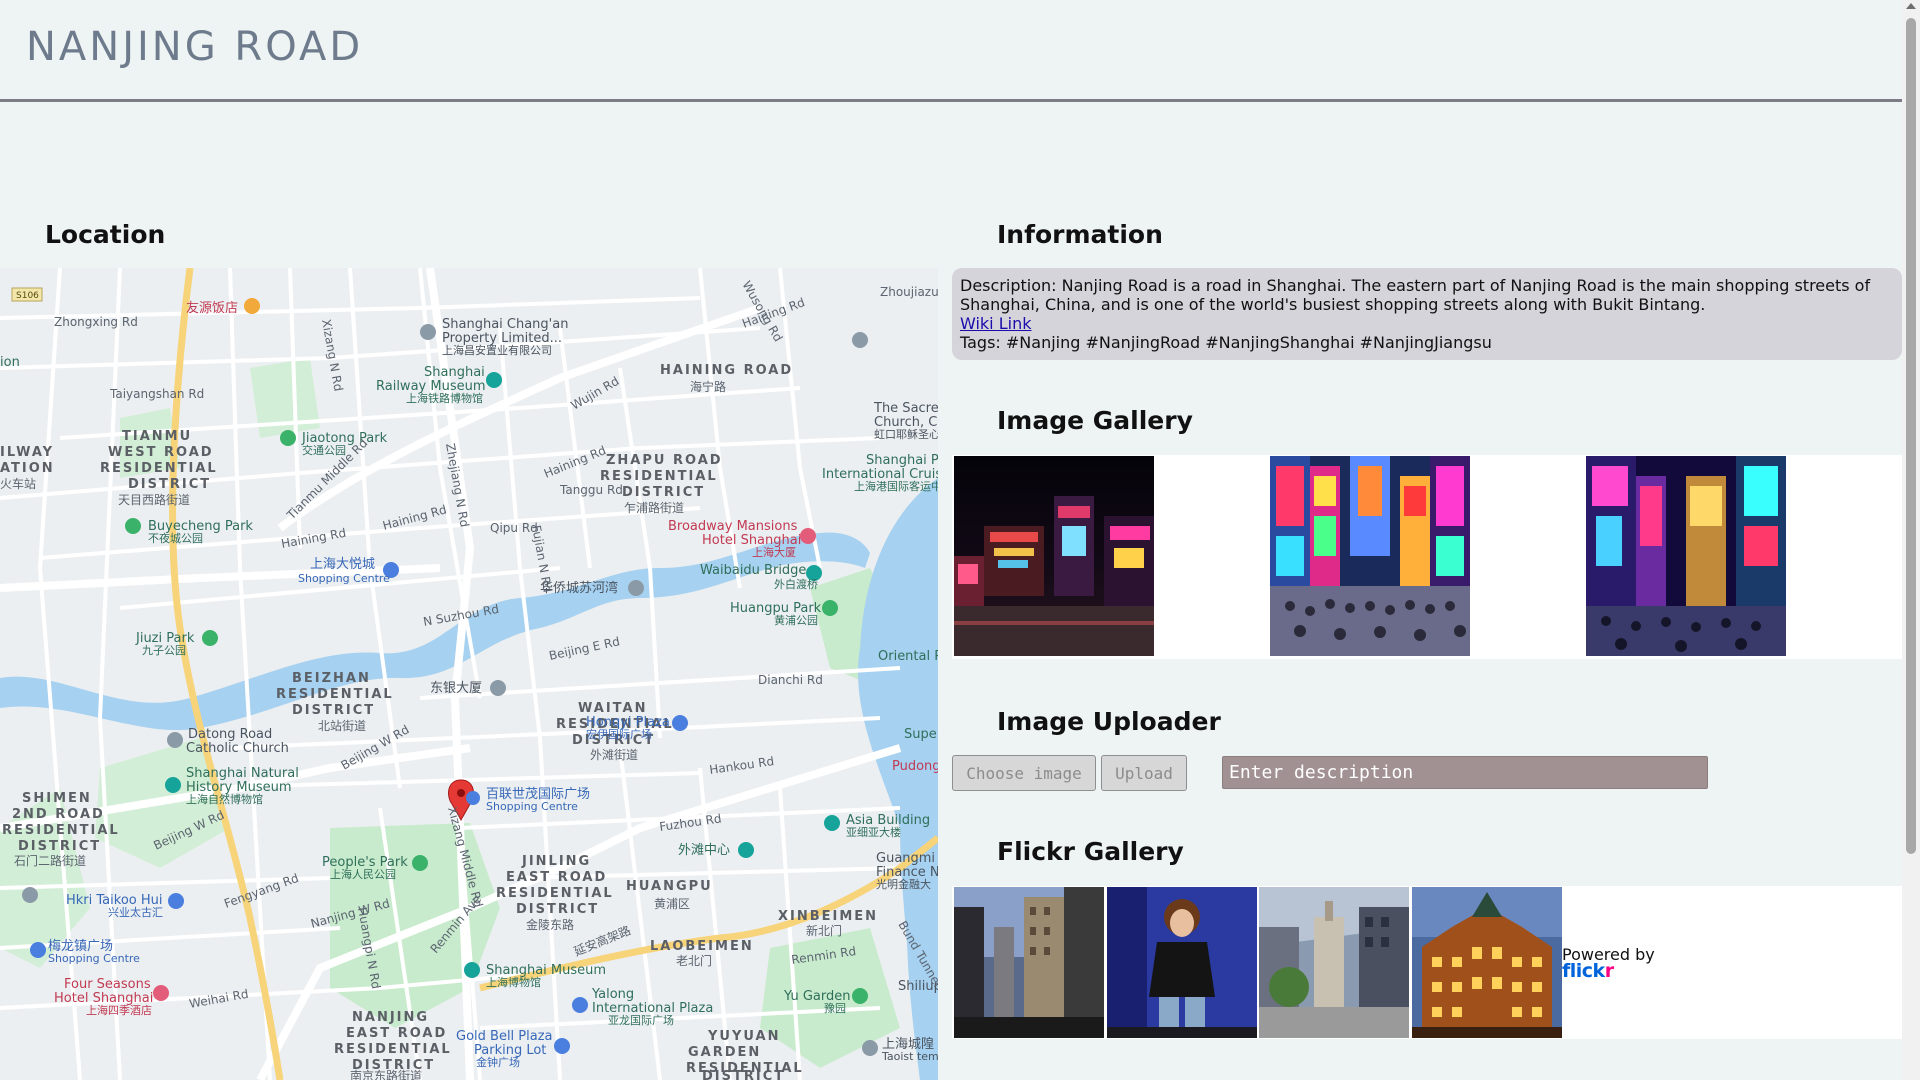  Describe the element at coordinates (58, 814) in the screenshot. I see `svg-text: 2ND ROAD` at that location.